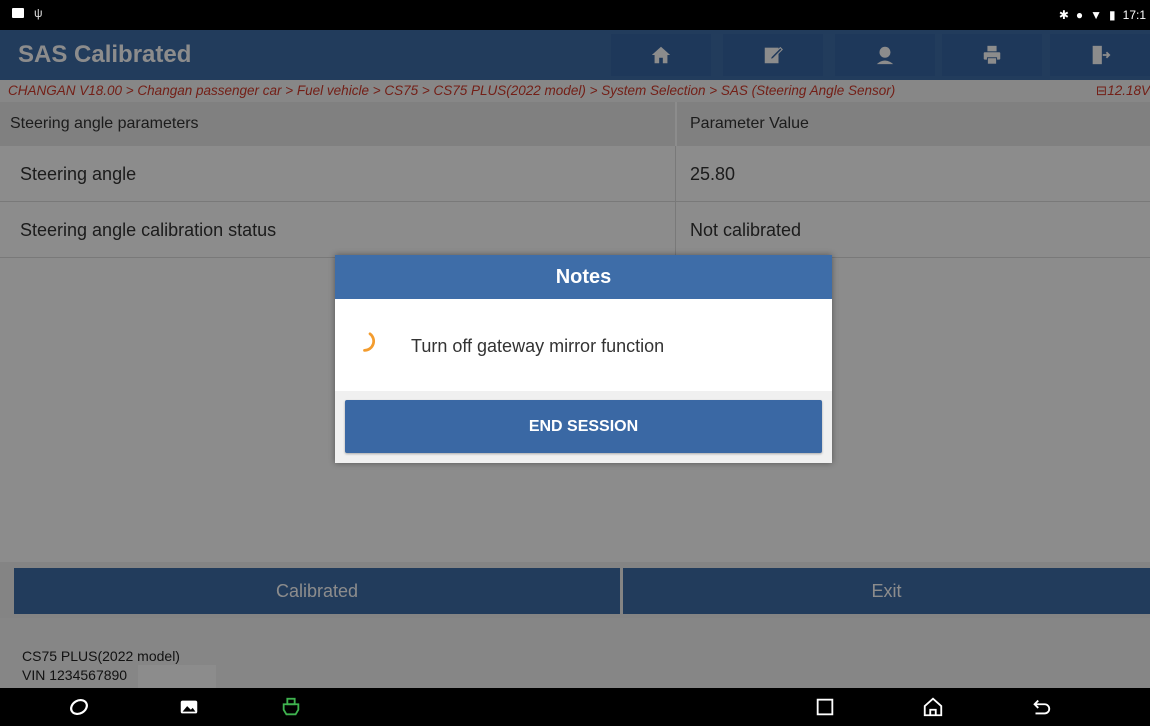 The image size is (1150, 726). What do you see at coordinates (1079, 15) in the screenshot?
I see `dnd-icon: ●` at bounding box center [1079, 15].